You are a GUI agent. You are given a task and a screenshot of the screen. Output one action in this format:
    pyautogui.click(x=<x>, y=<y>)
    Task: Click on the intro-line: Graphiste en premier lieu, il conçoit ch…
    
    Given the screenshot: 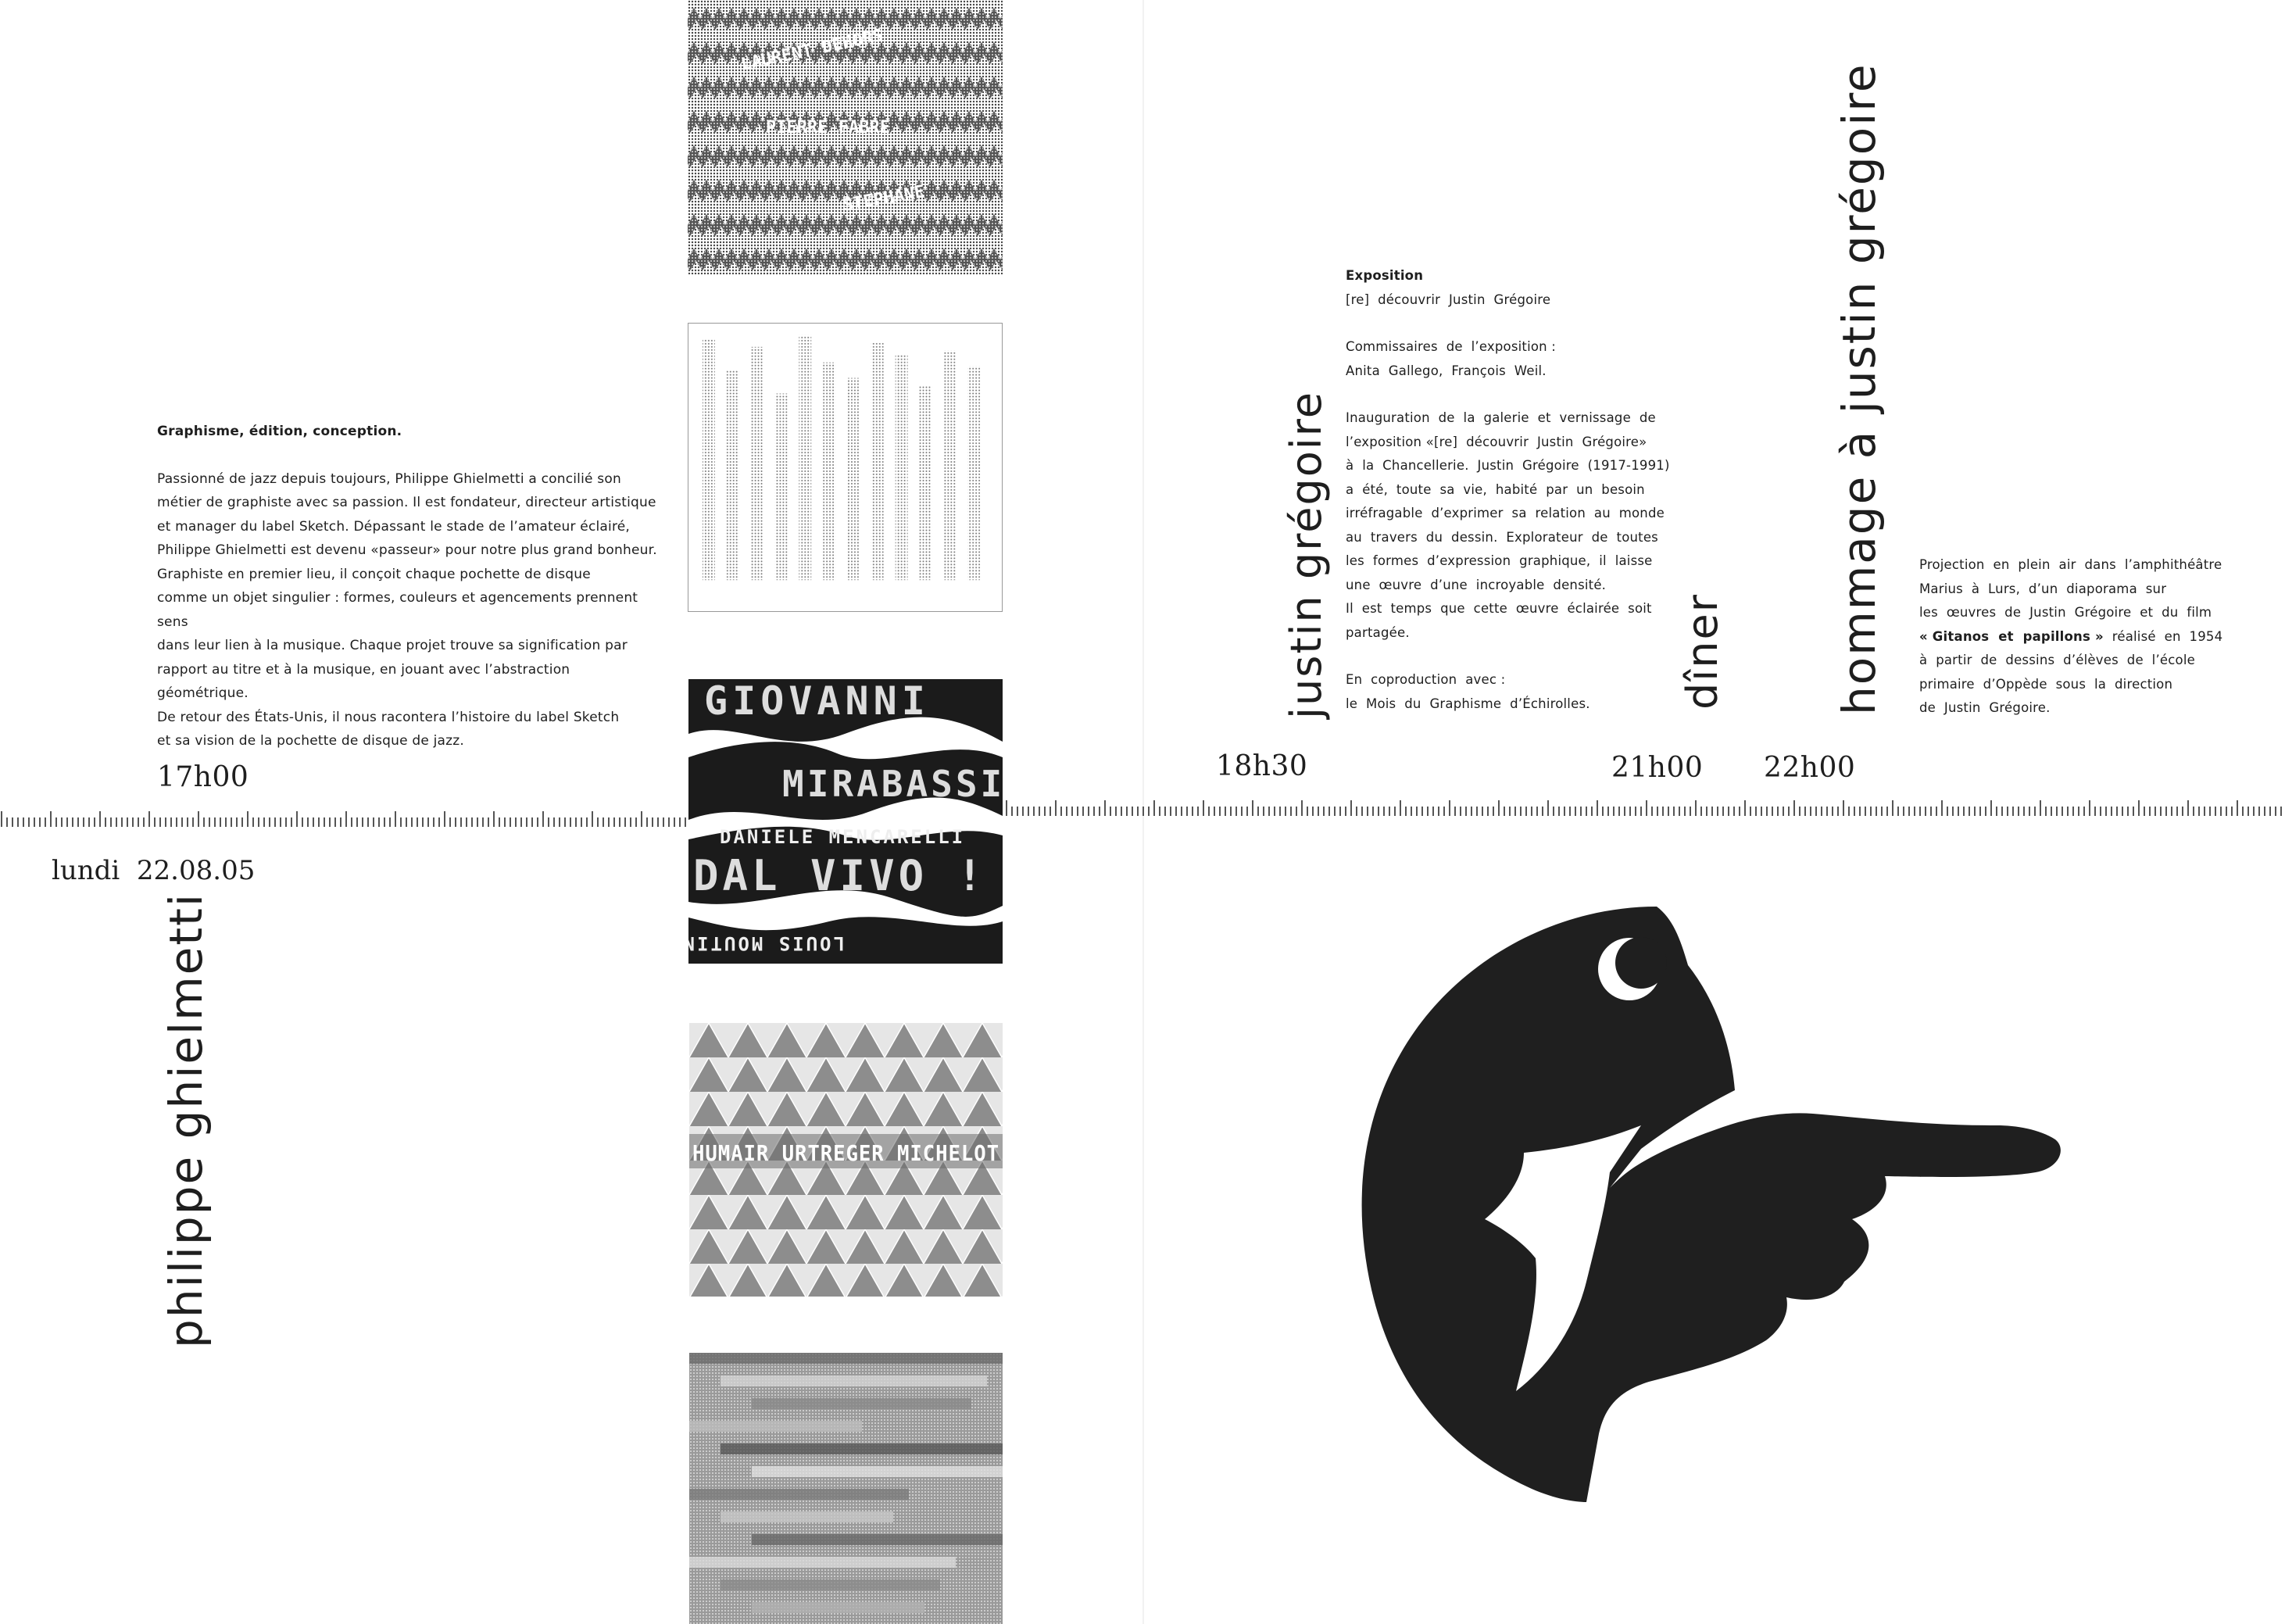 What is the action you would take?
    pyautogui.click(x=374, y=574)
    